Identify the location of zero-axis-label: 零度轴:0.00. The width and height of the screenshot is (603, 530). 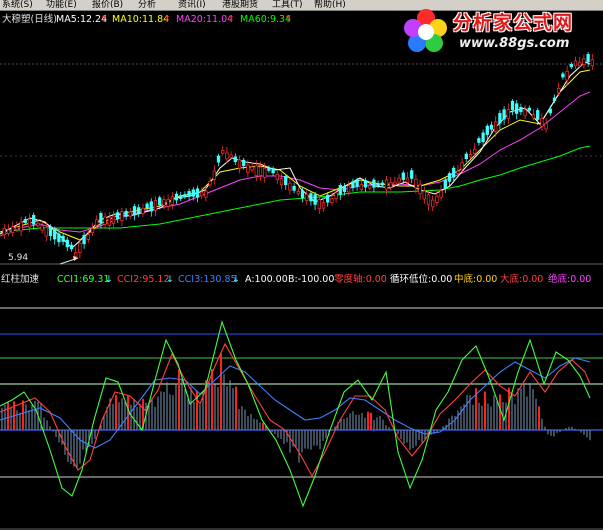
(360, 279).